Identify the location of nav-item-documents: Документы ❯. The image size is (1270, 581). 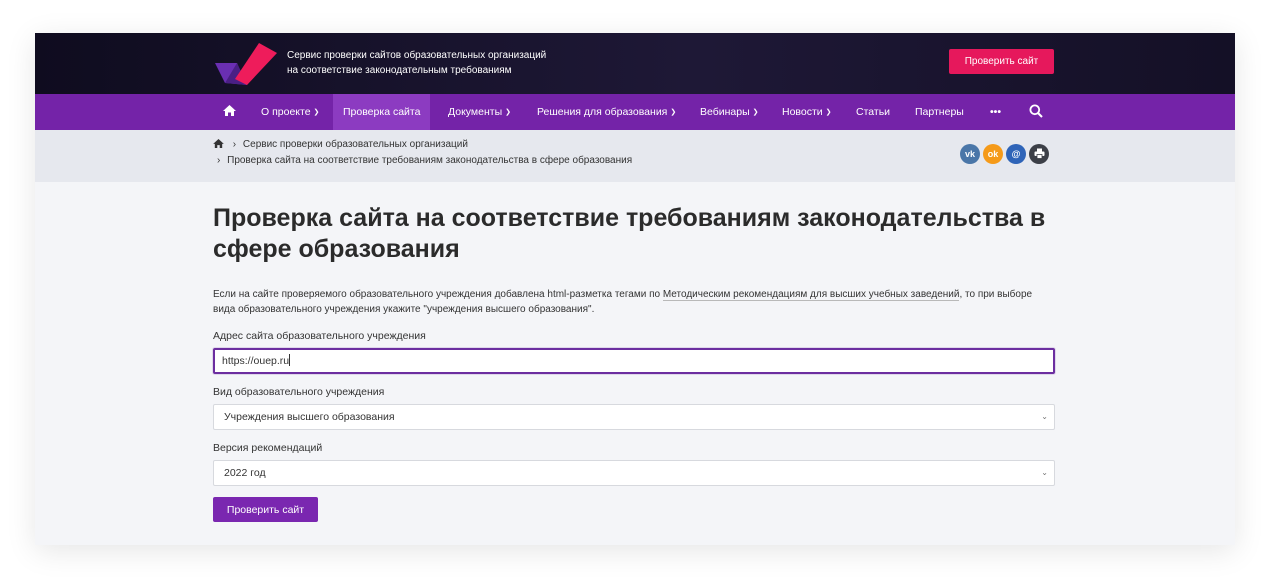
(479, 112).